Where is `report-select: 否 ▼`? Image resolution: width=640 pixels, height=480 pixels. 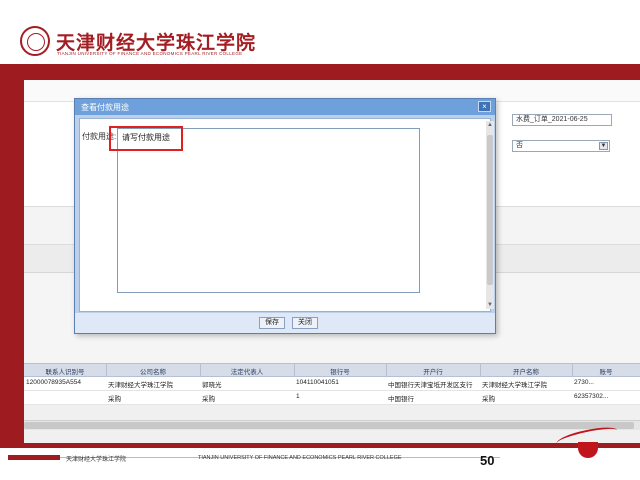
report-select: 否 ▼ is located at coordinates (561, 146).